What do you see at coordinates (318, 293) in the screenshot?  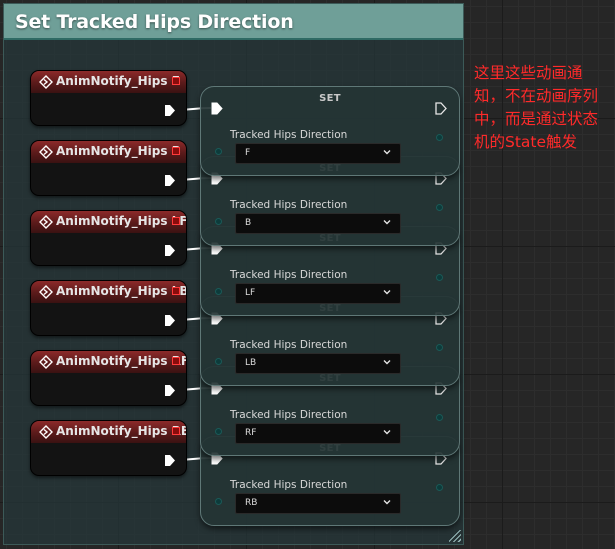 I see `direction-select: LF` at bounding box center [318, 293].